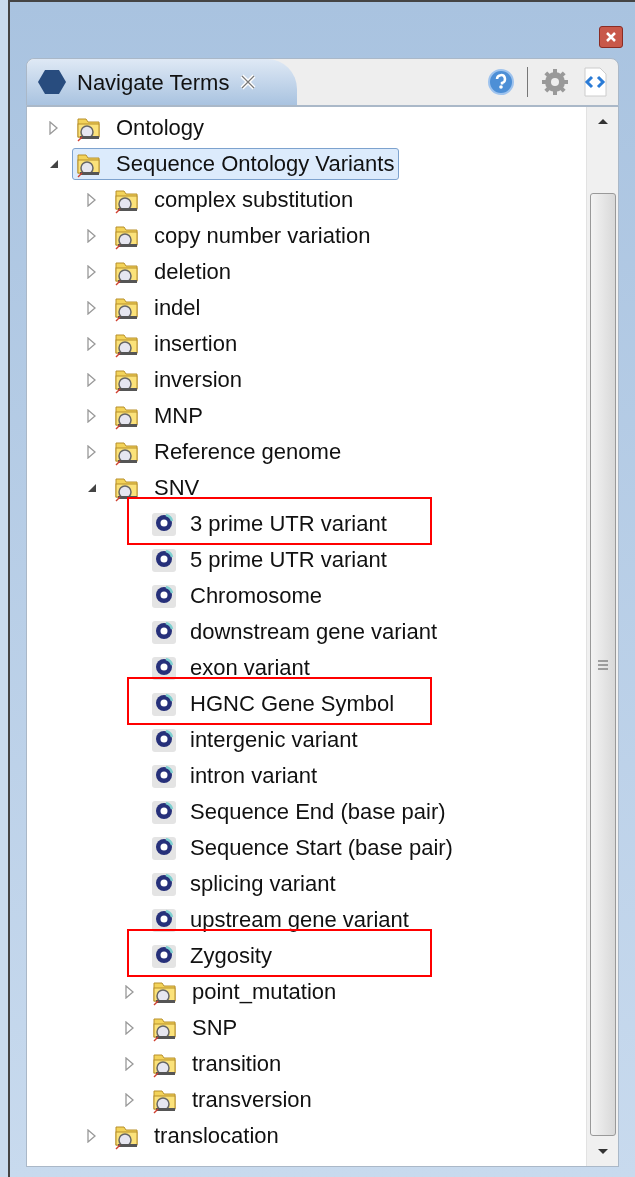  Describe the element at coordinates (173, 272) in the screenshot. I see `tree-item: deletion` at that location.